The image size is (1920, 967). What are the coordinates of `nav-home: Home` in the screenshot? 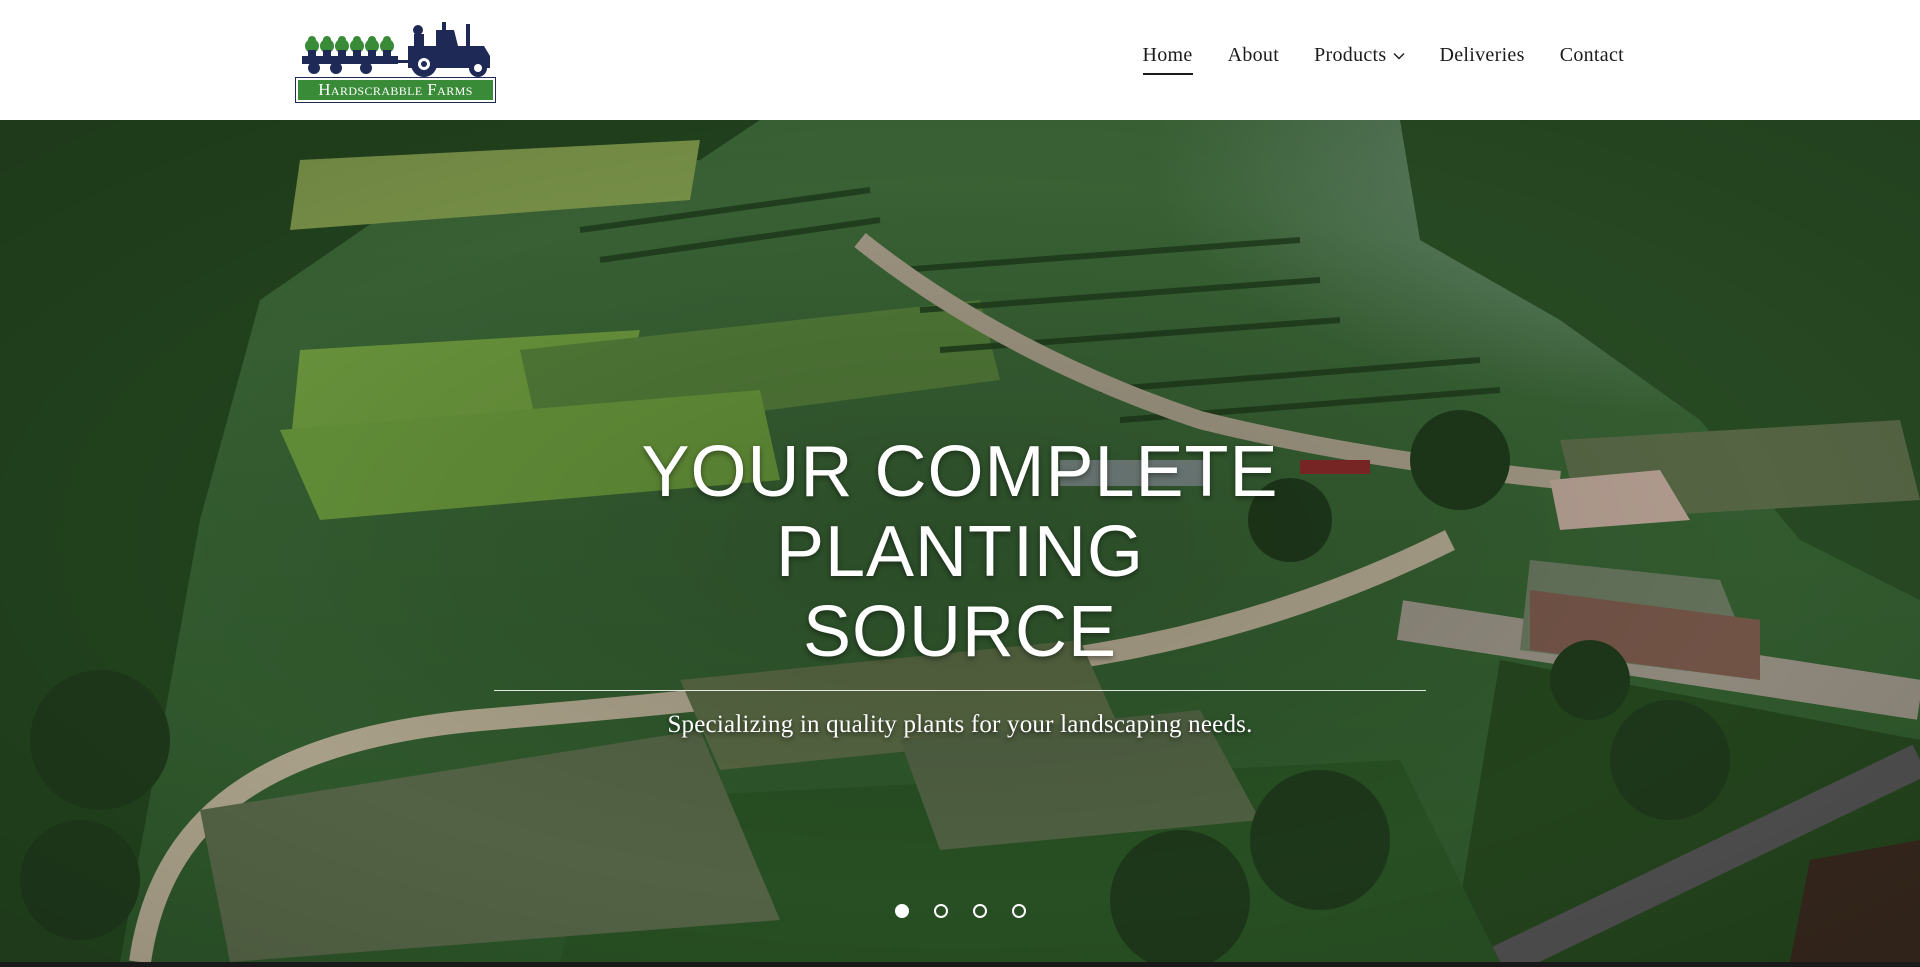 It's located at (1167, 59).